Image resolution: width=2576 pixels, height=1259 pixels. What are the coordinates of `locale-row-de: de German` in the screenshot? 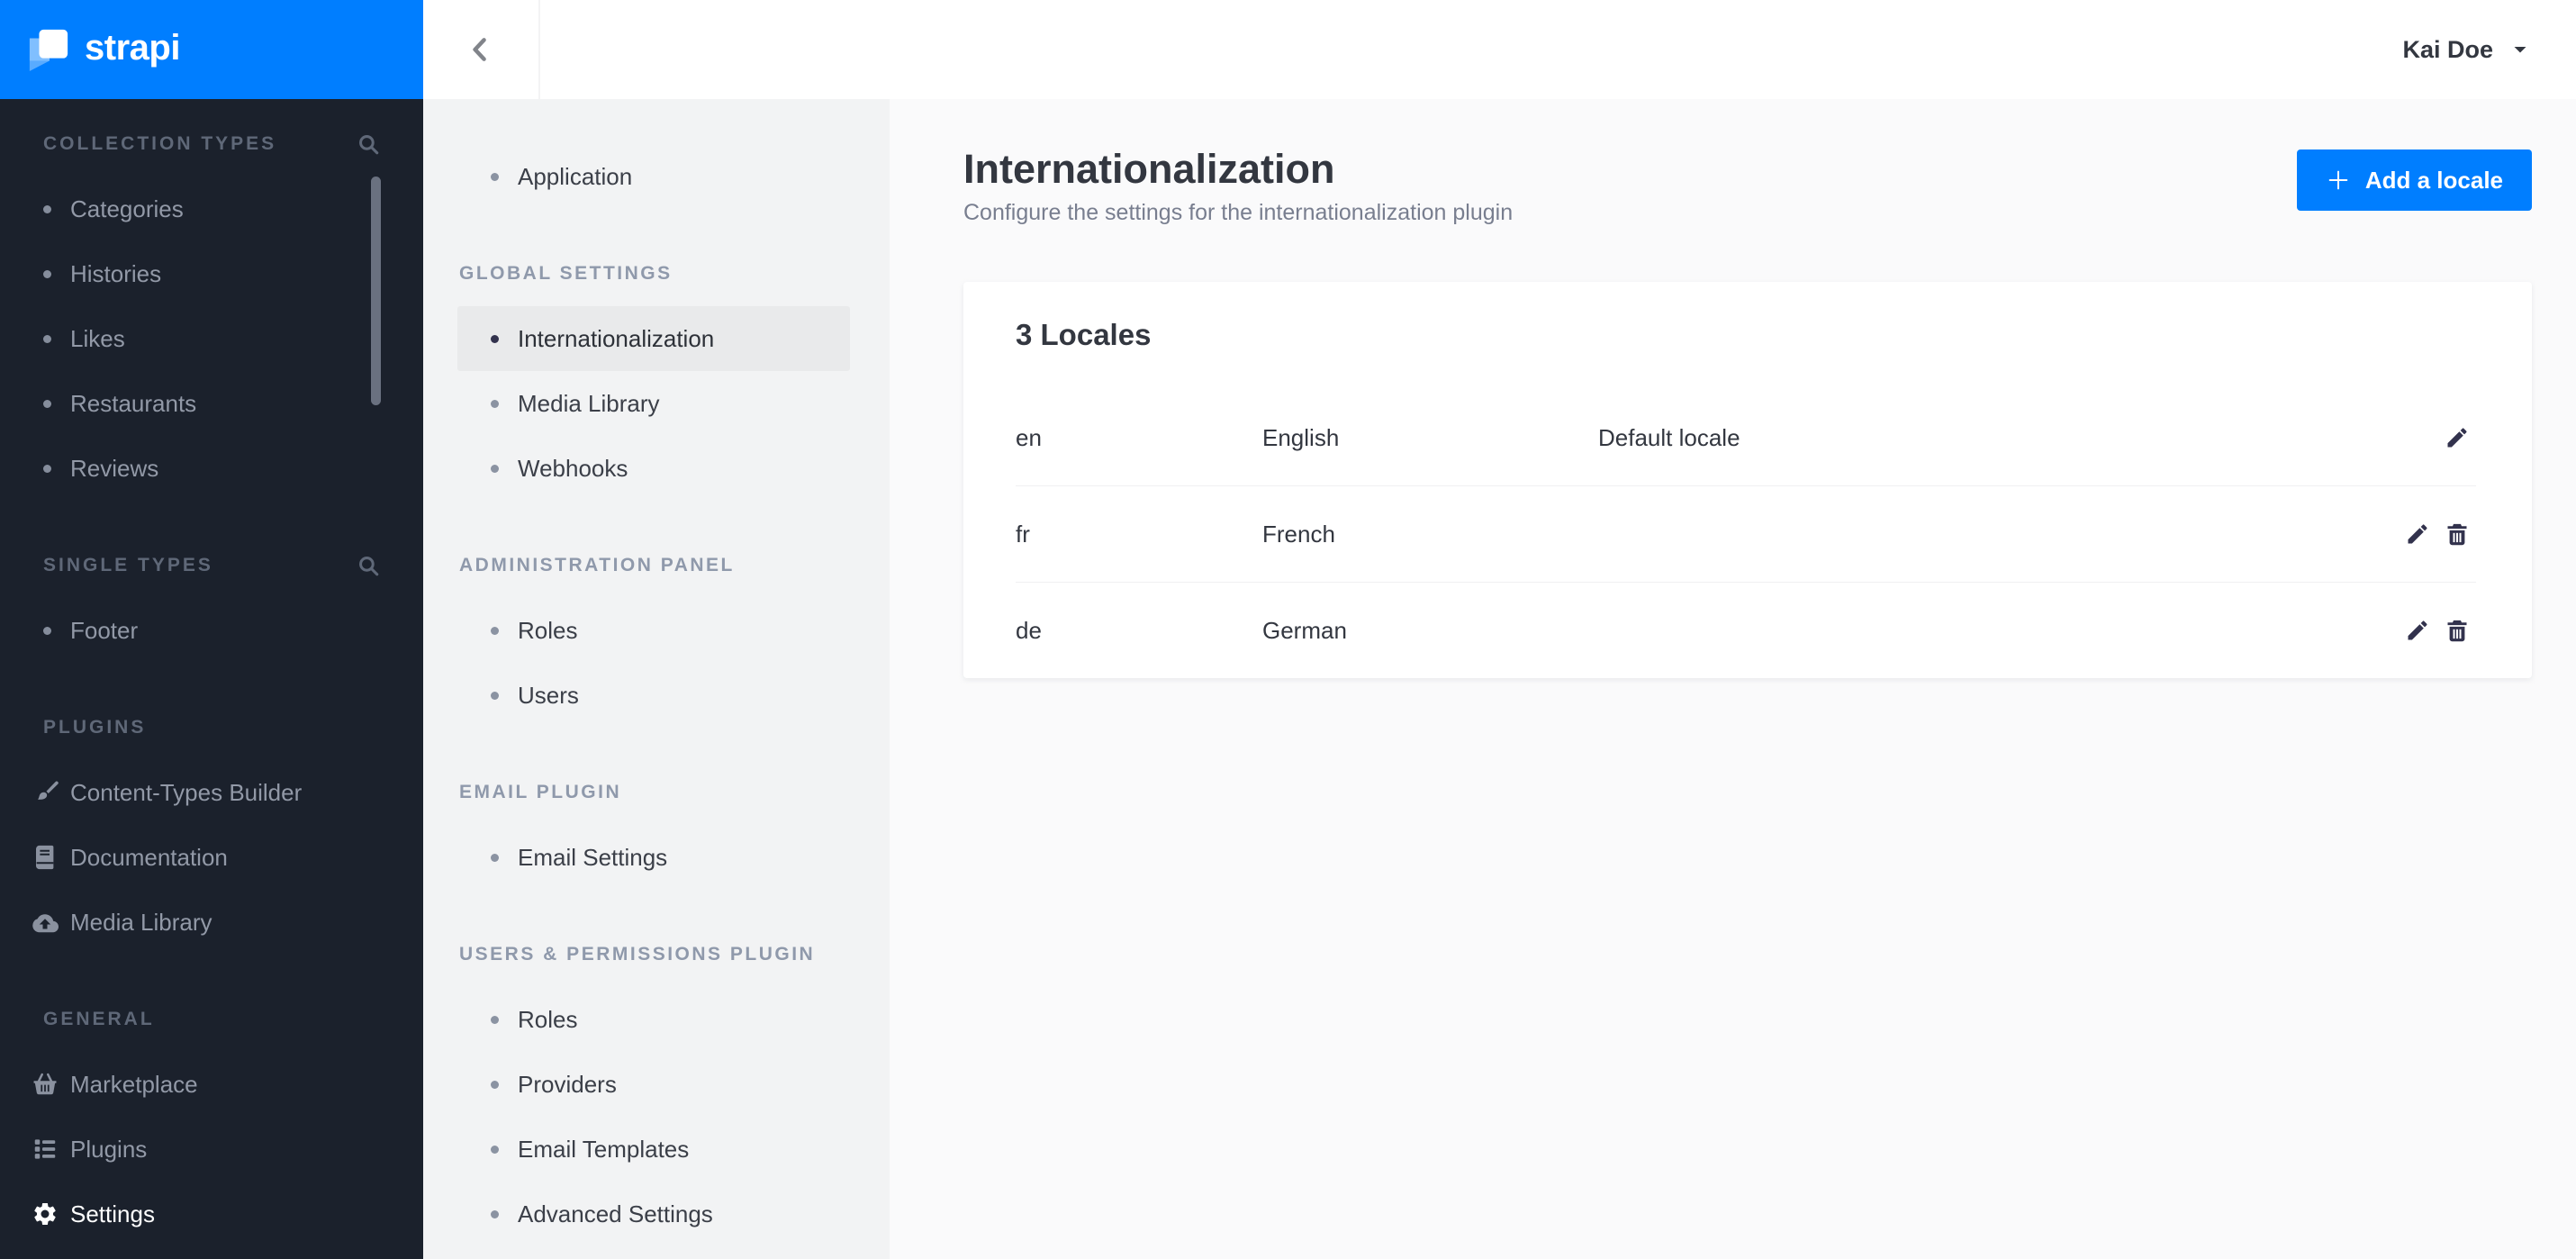 It's located at (1747, 630).